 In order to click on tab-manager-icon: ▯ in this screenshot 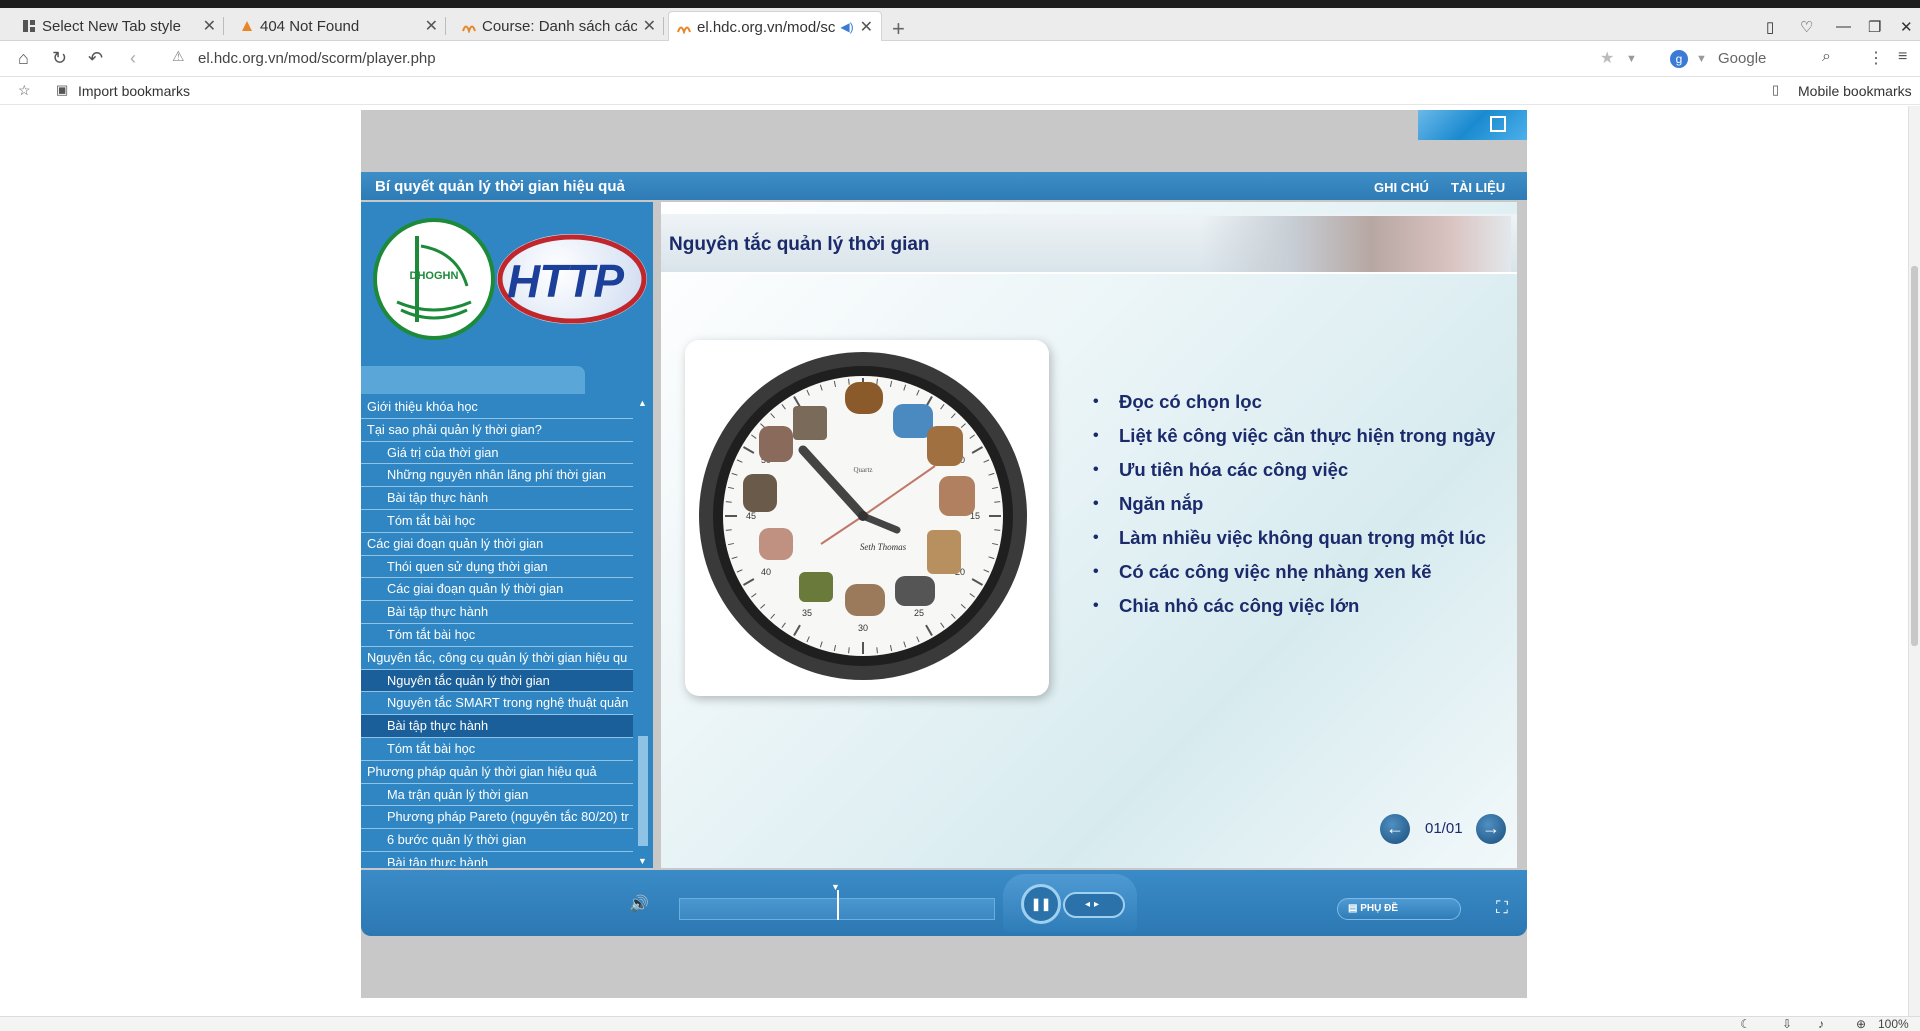, I will do `click(1770, 27)`.